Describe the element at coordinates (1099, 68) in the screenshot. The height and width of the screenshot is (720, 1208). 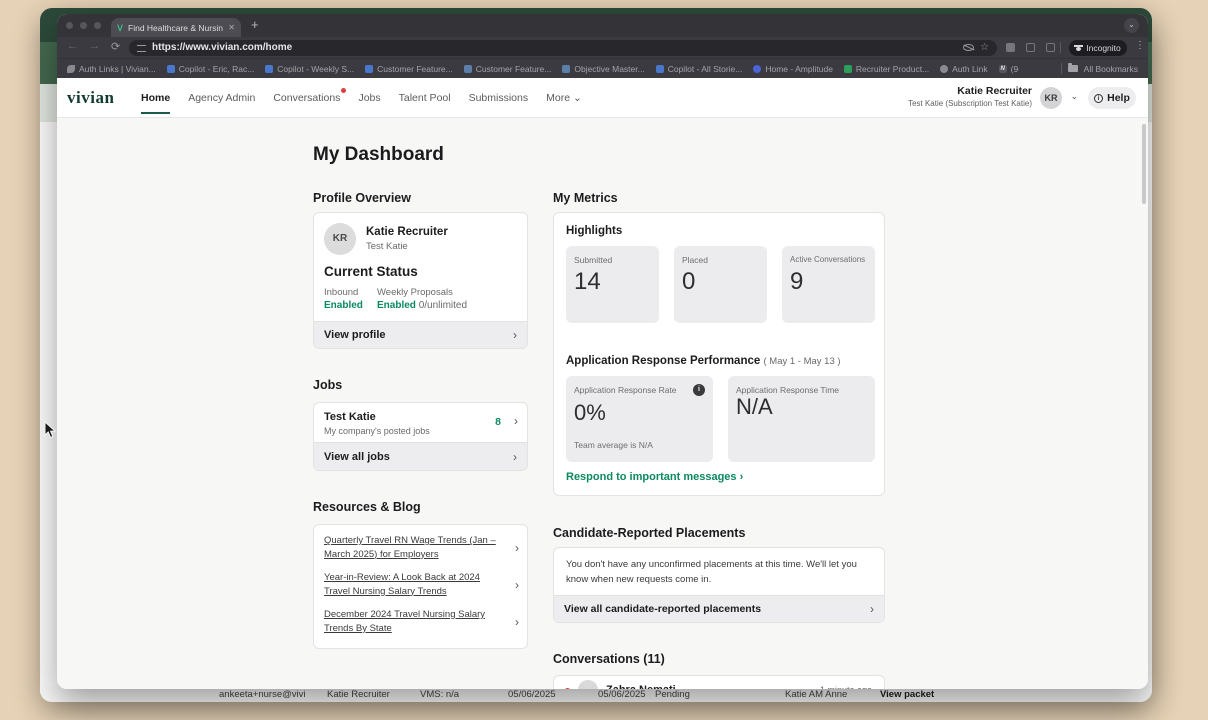
I see `all-bookmarks-button: All Bookmarks` at that location.